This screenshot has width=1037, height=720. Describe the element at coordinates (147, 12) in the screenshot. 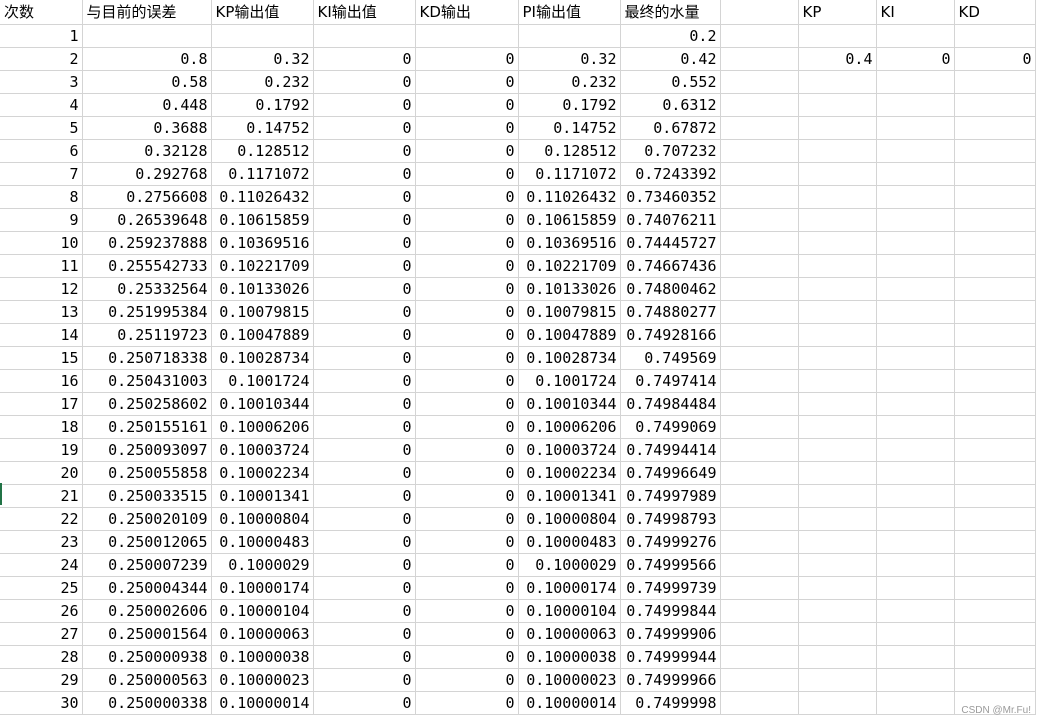

I see `header-cell: 与目前的误差` at that location.